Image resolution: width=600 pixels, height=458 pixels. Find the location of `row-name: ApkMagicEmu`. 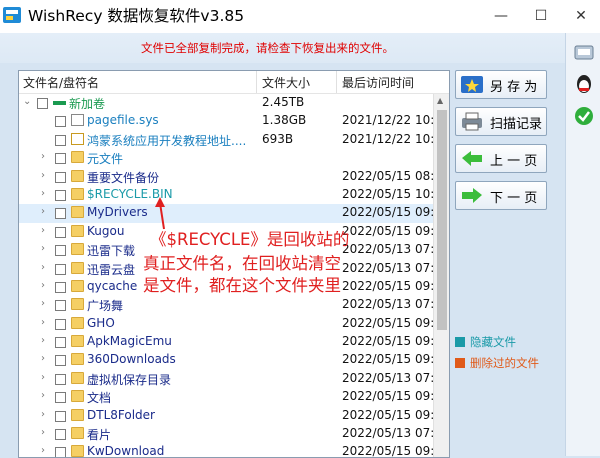

row-name: ApkMagicEmu is located at coordinates (129, 341).